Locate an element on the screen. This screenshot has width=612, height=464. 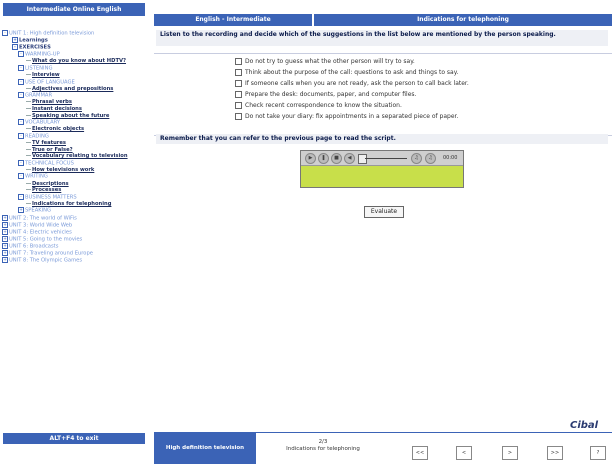
tree-unit-item: + UNIT 7: Traveling around Europe is located at coordinates (74, 253).